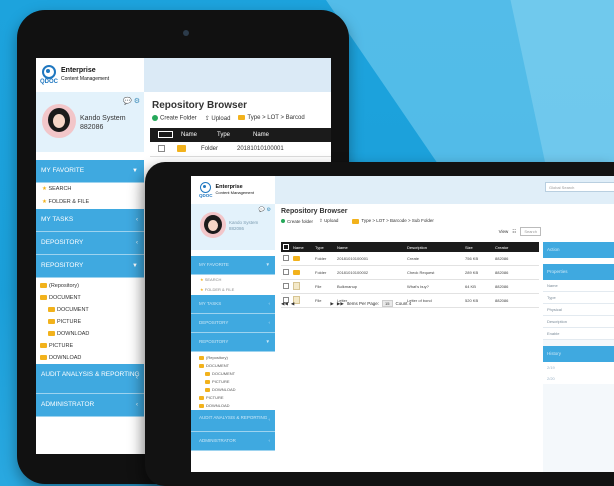 The height and width of the screenshot is (486, 614). Describe the element at coordinates (510, 247) in the screenshot. I see `column-header: Creator` at that location.